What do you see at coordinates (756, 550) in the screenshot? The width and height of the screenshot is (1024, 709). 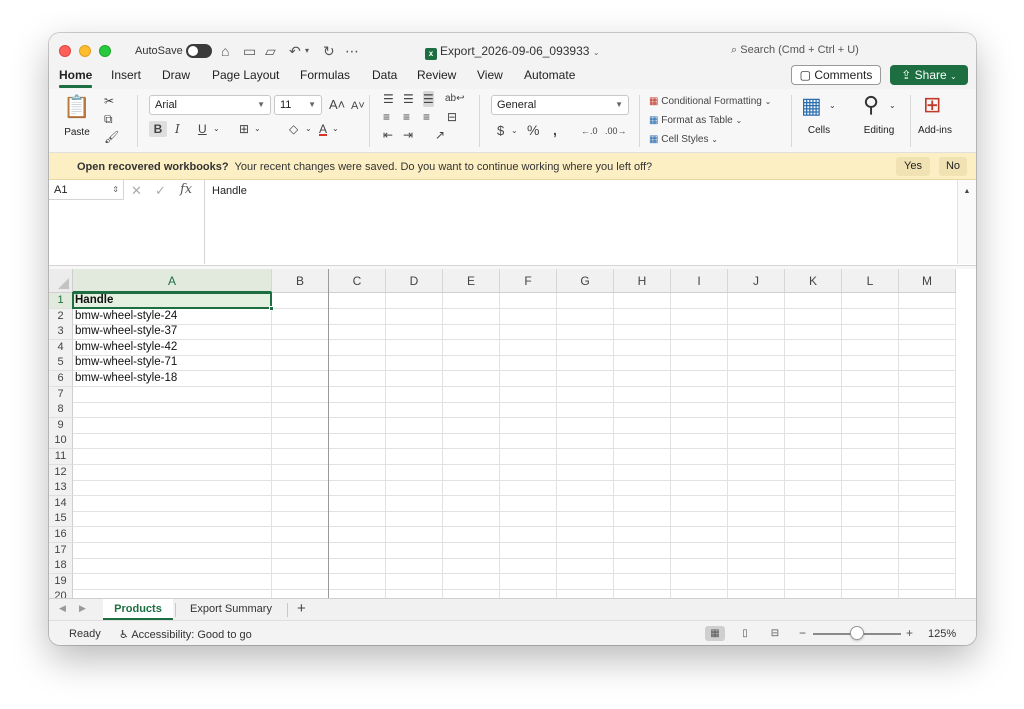 I see `cell-j17` at bounding box center [756, 550].